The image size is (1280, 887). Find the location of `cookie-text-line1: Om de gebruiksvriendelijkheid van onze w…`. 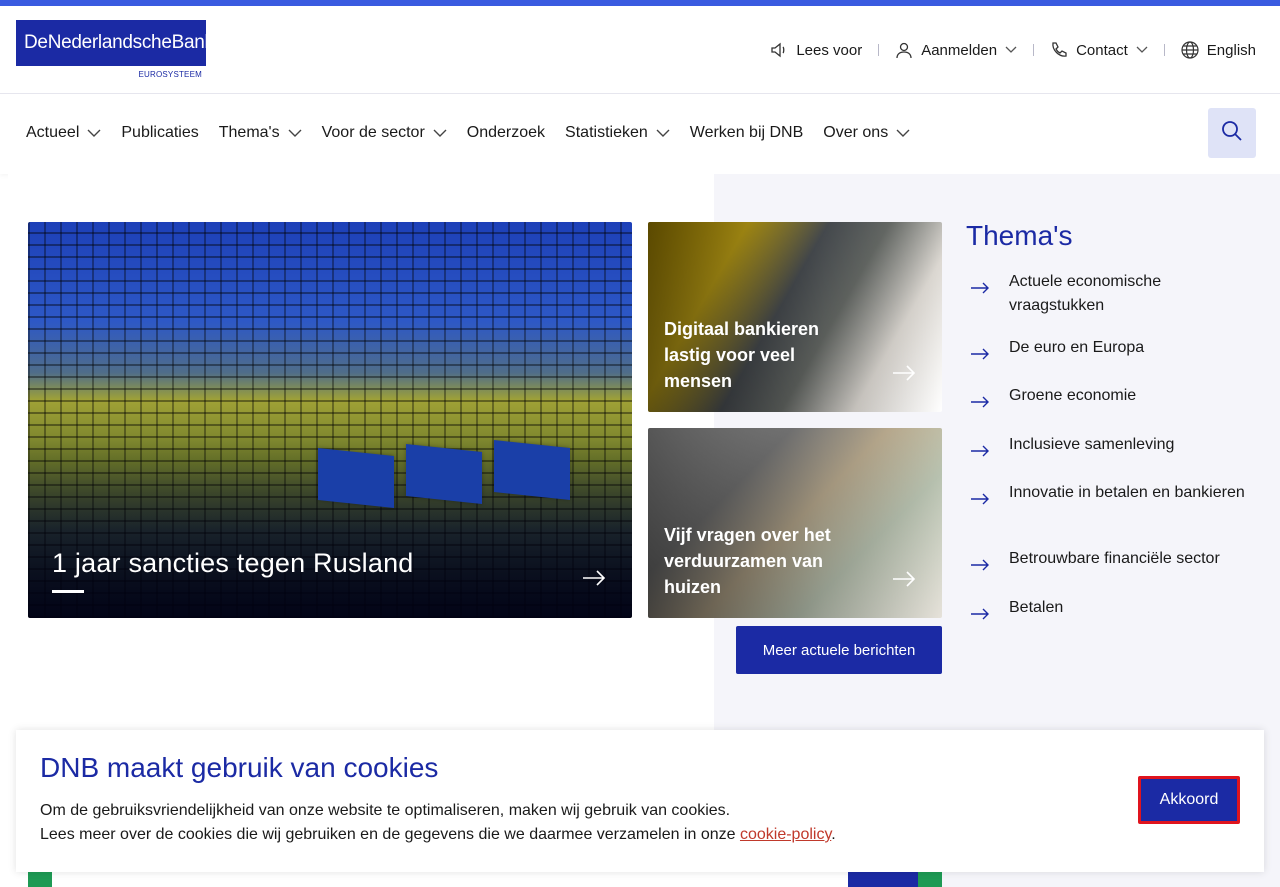

cookie-text-line1: Om de gebruiksvriendelijkheid van onze w… is located at coordinates (385, 810).